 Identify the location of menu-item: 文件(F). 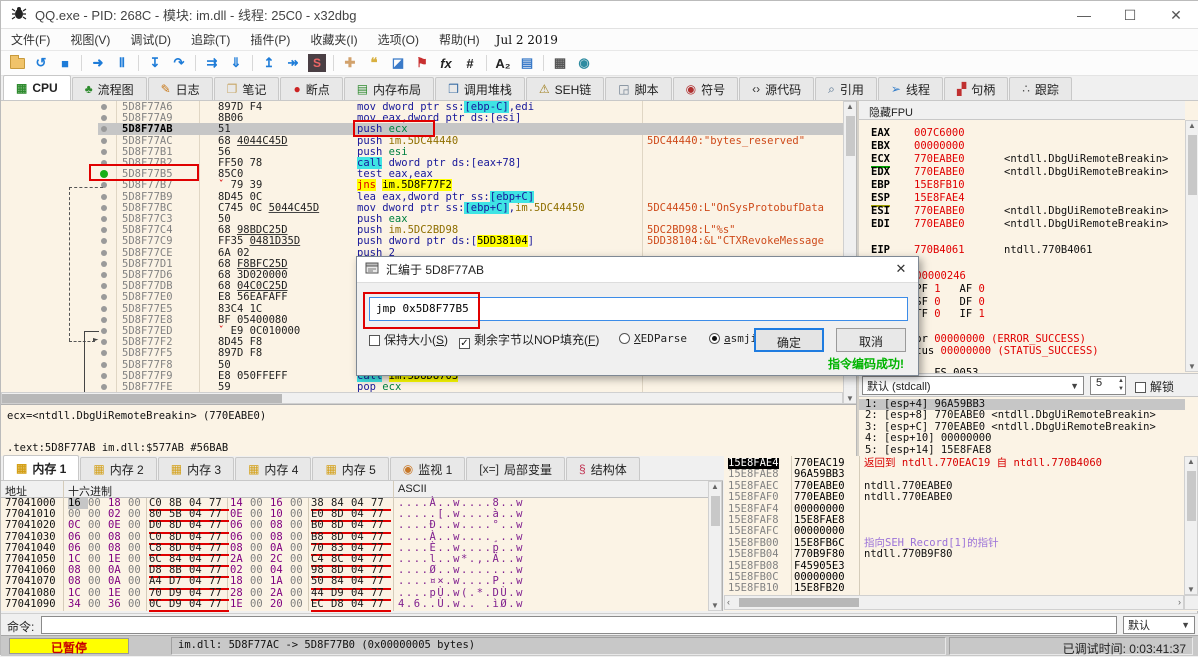
(30, 39).